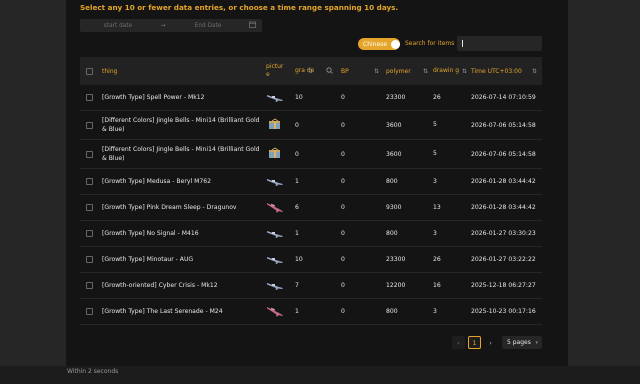 Image resolution: width=640 pixels, height=384 pixels. Describe the element at coordinates (503, 233) in the screenshot. I see `cell-time: 2026-01-27 03:30:23` at that location.